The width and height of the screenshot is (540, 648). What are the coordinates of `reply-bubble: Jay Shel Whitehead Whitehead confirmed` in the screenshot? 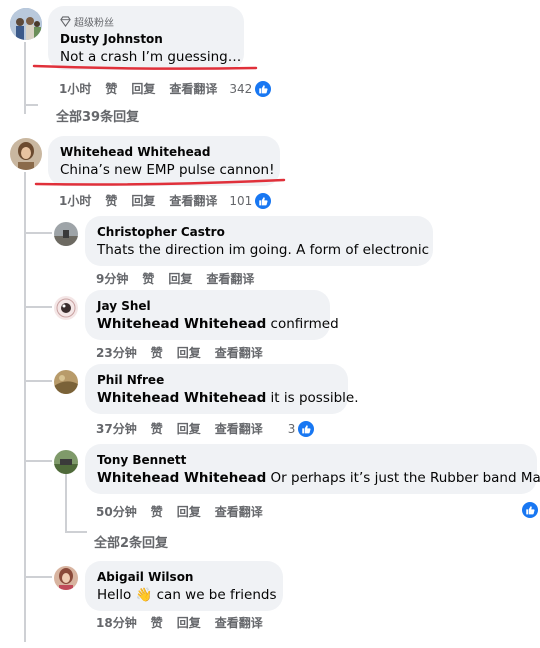 It's located at (212, 315).